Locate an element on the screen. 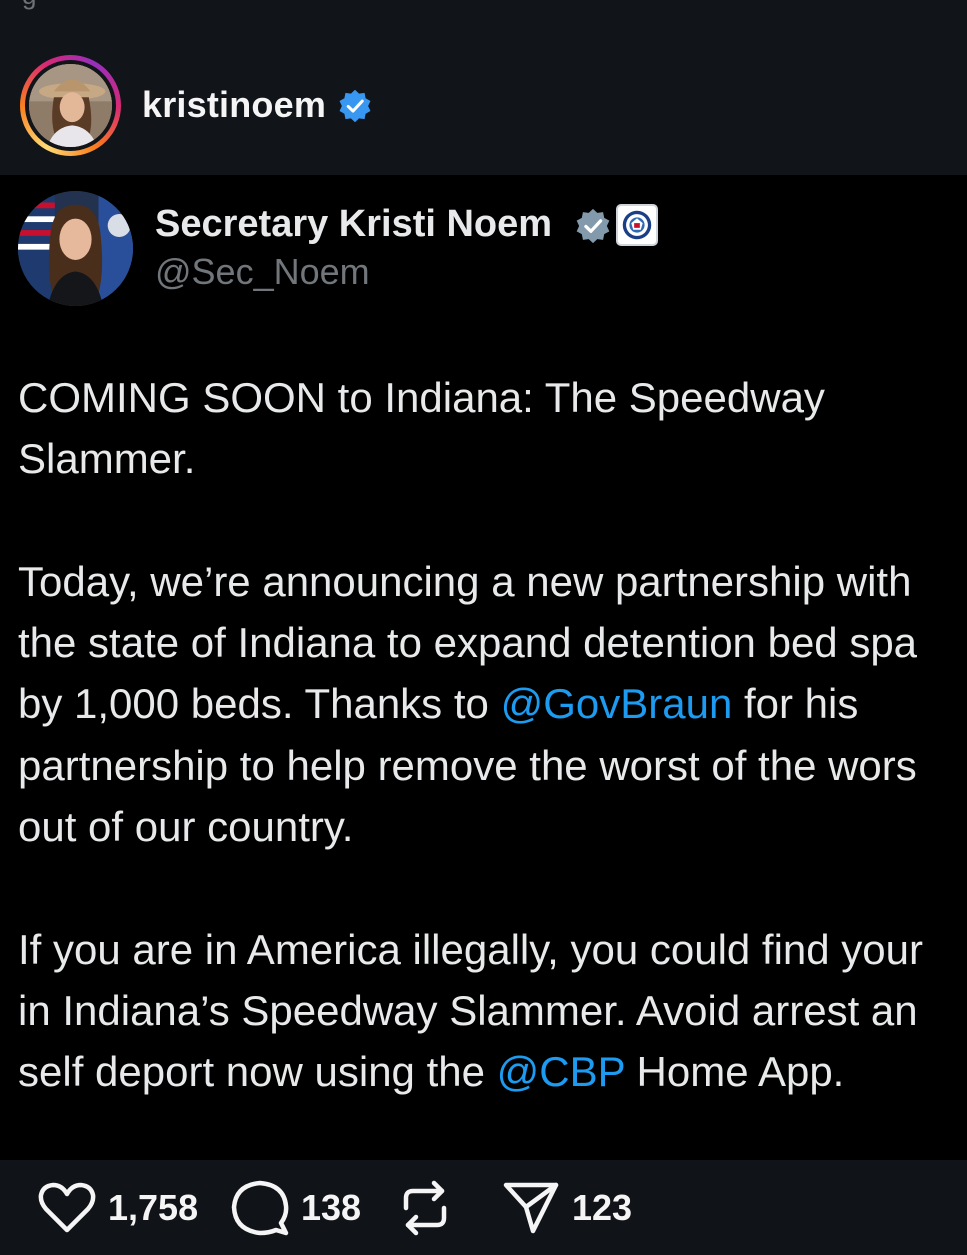 This screenshot has width=967, height=1255. avatar-photo-icon is located at coordinates (70, 105).